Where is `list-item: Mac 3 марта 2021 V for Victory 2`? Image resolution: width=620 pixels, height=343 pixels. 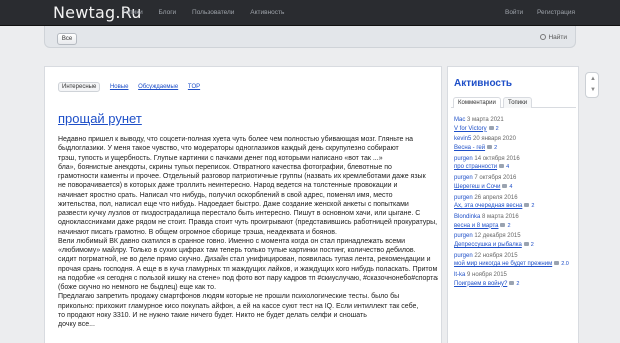
list-item: Mac 3 марта 2021 V for Victory 2 is located at coordinates (516, 125).